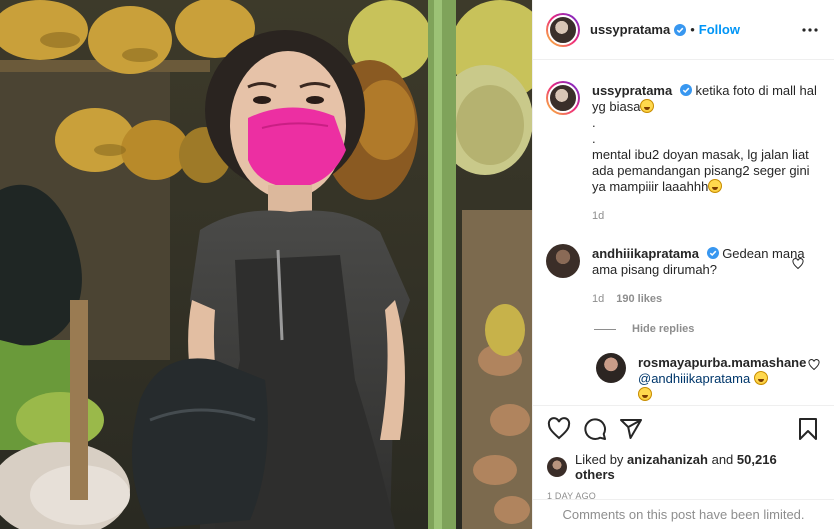 The height and width of the screenshot is (529, 834). Describe the element at coordinates (722, 459) in the screenshot. I see `likes-and: and` at that location.